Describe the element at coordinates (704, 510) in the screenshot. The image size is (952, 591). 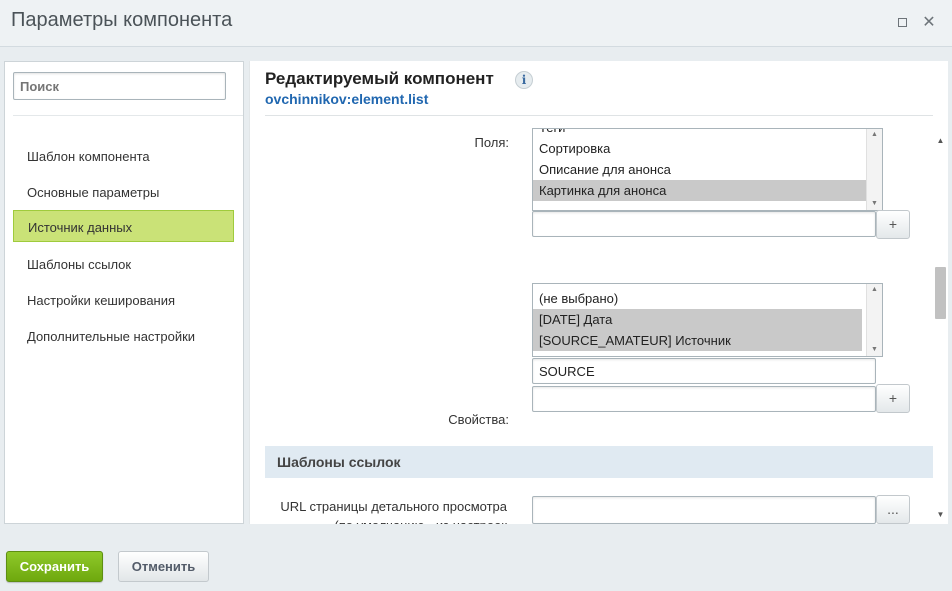
I see `detail-url-input` at that location.